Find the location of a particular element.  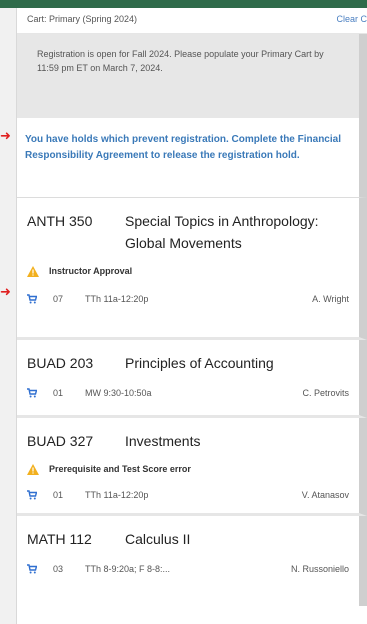

top-bar is located at coordinates (183, 4).